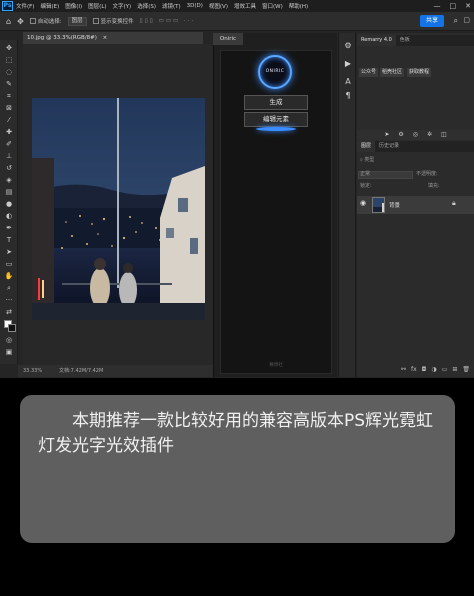 The height and width of the screenshot is (596, 474). Describe the element at coordinates (348, 46) in the screenshot. I see `settings-icon: ⚙` at that location.